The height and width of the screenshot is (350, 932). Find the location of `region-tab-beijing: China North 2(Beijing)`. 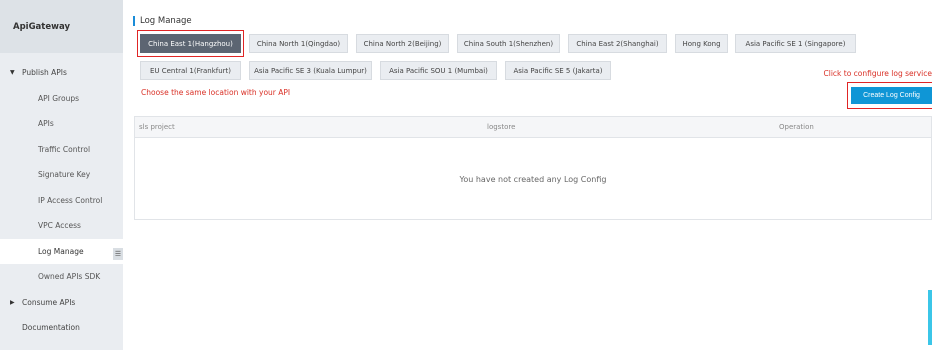

region-tab-beijing: China North 2(Beijing) is located at coordinates (402, 43).